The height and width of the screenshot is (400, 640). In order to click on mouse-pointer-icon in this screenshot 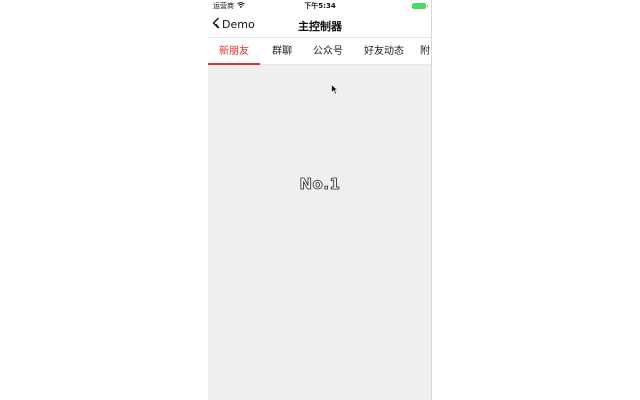, I will do `click(335, 89)`.